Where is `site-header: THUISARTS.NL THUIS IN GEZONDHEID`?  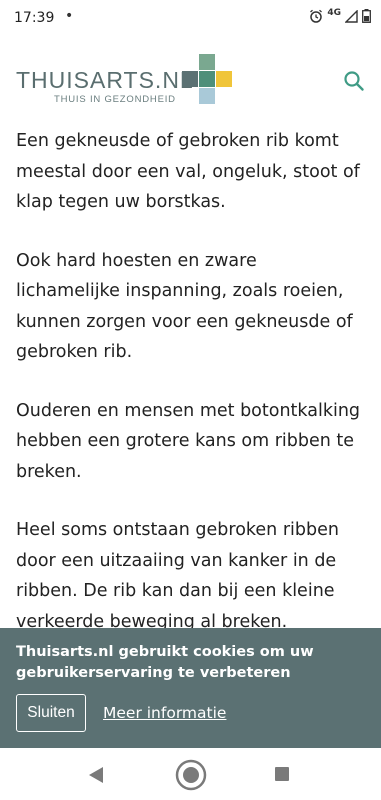
site-header: THUISARTS.NL THUIS IN GEZONDHEID is located at coordinates (190, 74).